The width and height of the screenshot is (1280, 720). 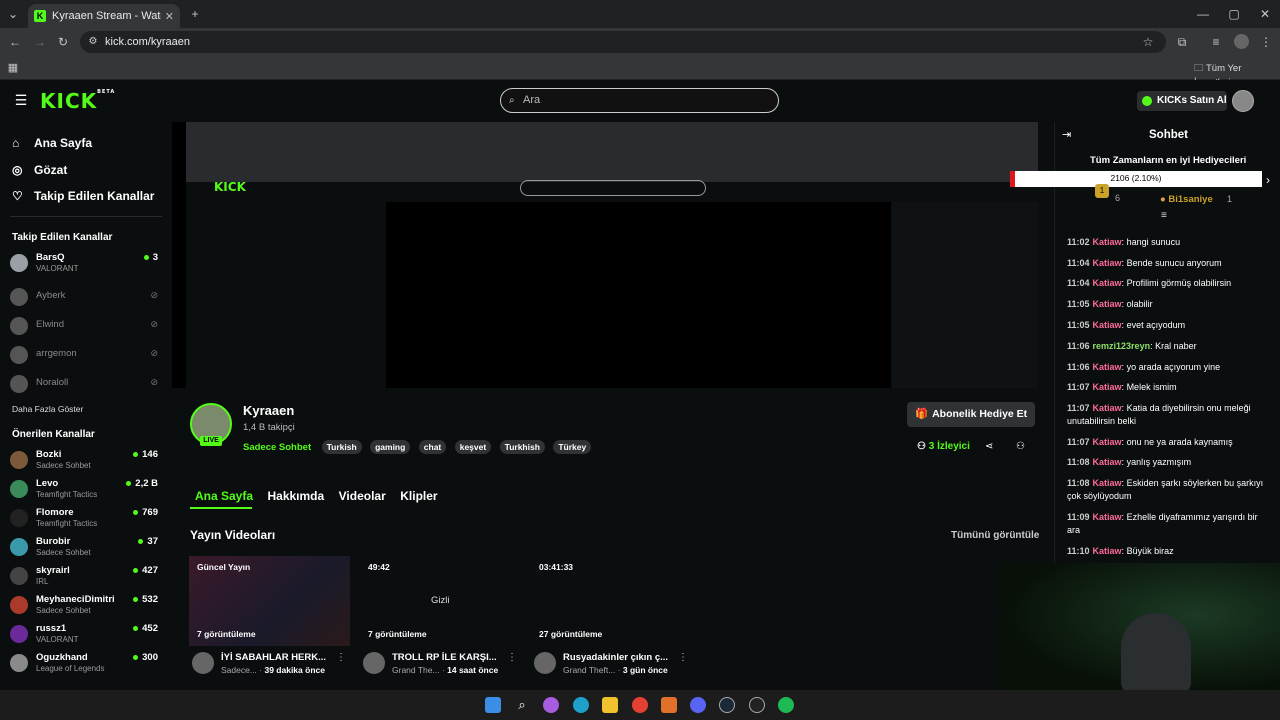 I want to click on browser-tab: K Kyraaen Stream - Watch Live on ✕, so click(x=104, y=16).